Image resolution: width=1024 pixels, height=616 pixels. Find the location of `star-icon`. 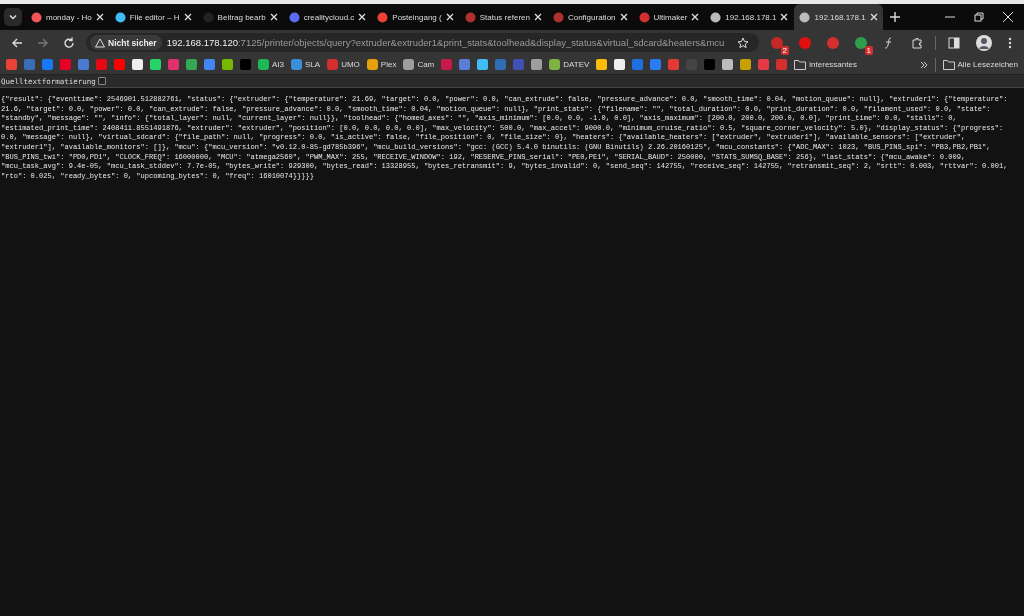

star-icon is located at coordinates (743, 42).